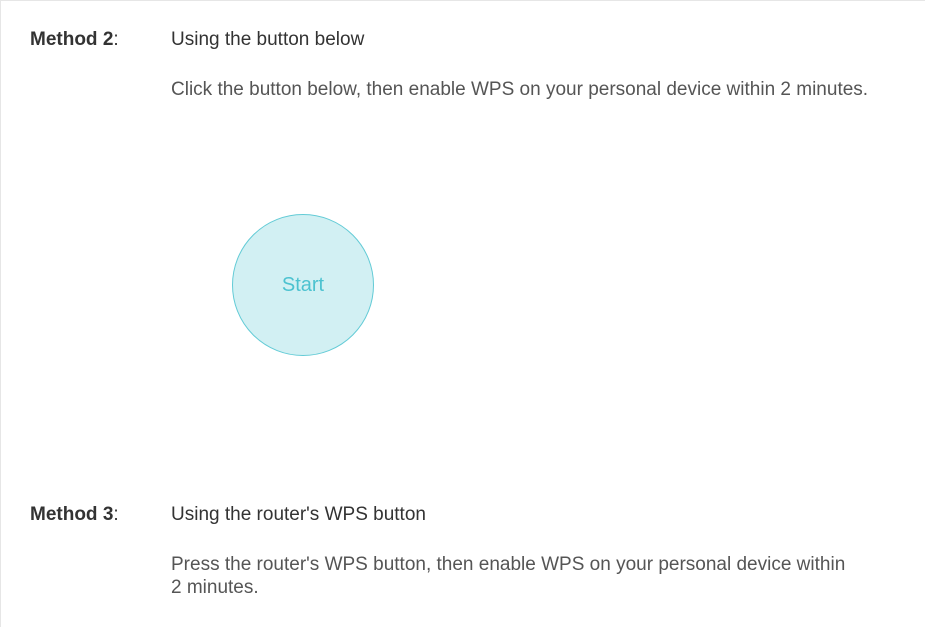 The height and width of the screenshot is (627, 925). I want to click on wps-start-button: Start, so click(303, 285).